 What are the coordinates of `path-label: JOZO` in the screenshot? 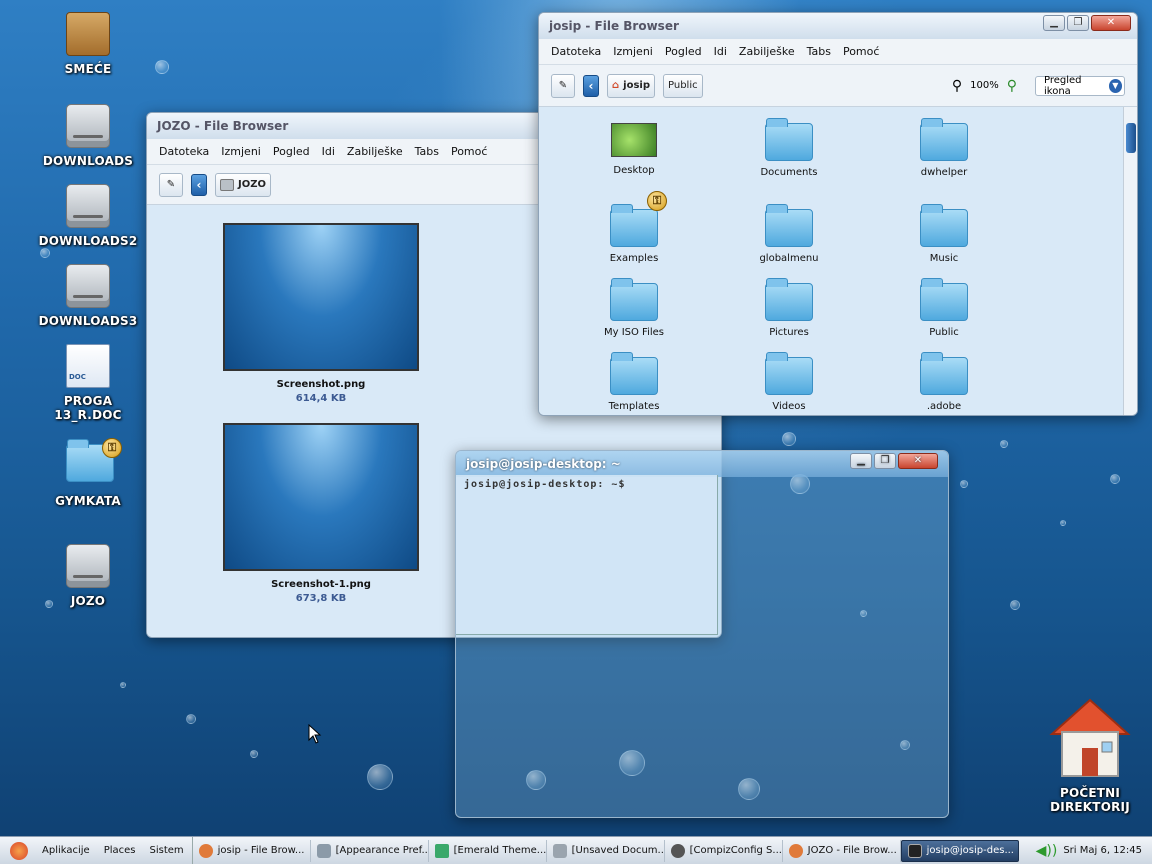 It's located at (252, 184).